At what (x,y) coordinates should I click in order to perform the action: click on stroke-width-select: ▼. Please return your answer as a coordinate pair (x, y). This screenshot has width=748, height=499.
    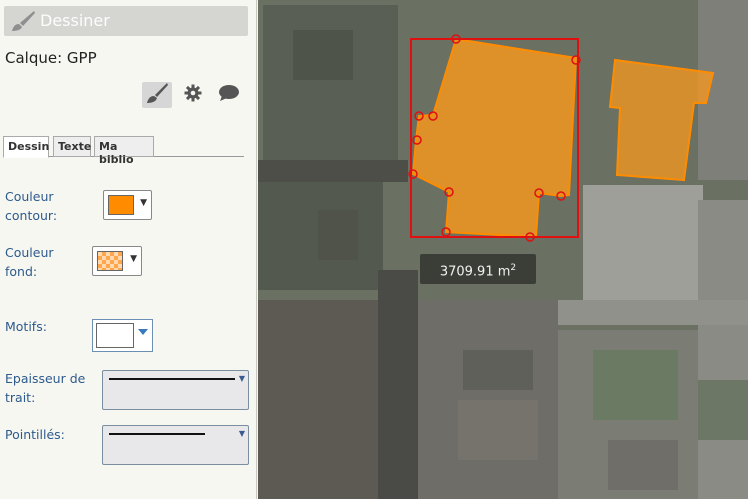
    Looking at the image, I should click on (175, 390).